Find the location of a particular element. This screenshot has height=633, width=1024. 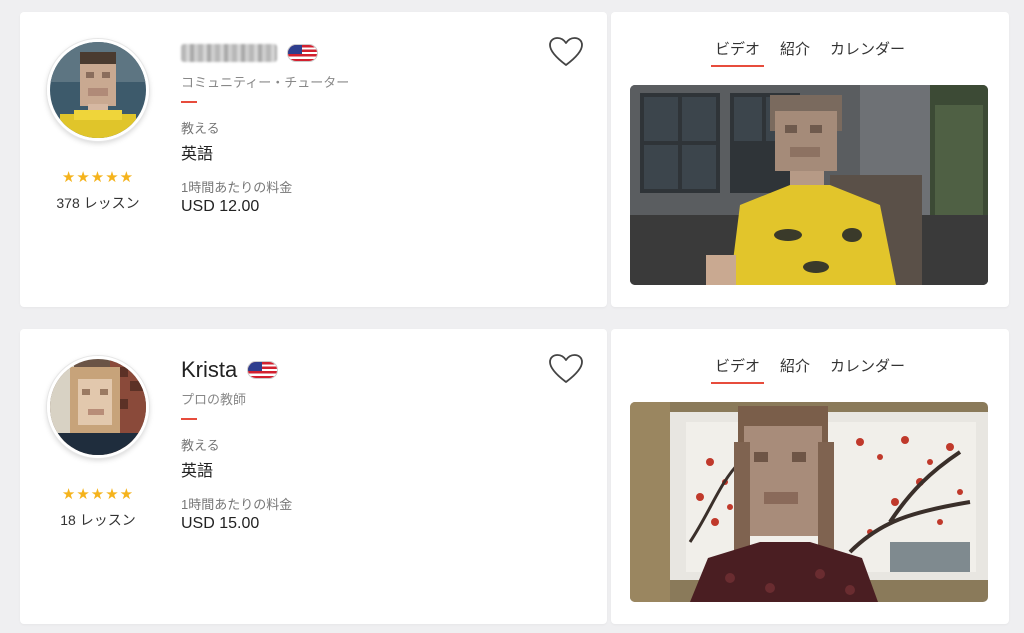

tutor-type: コミュニティー・チューター is located at coordinates (265, 82).